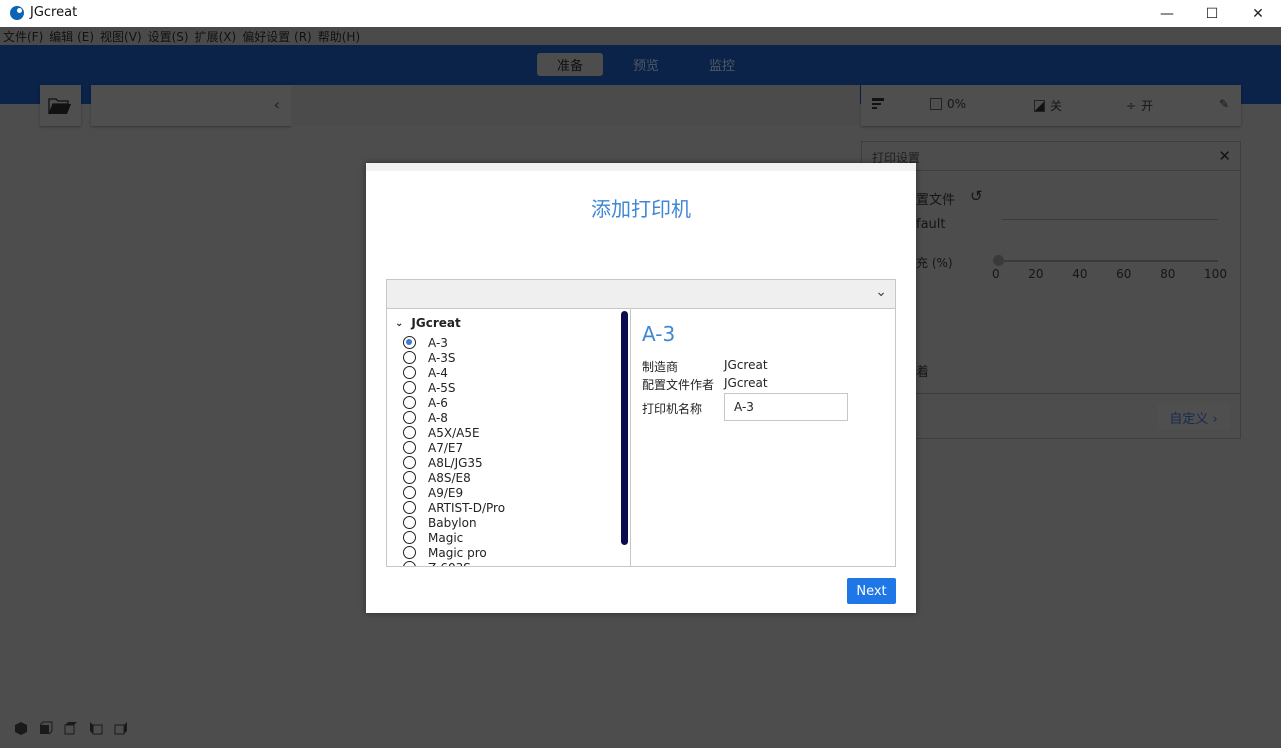 The width and height of the screenshot is (1281, 748). I want to click on menu-settings: 设置(S), so click(168, 36).